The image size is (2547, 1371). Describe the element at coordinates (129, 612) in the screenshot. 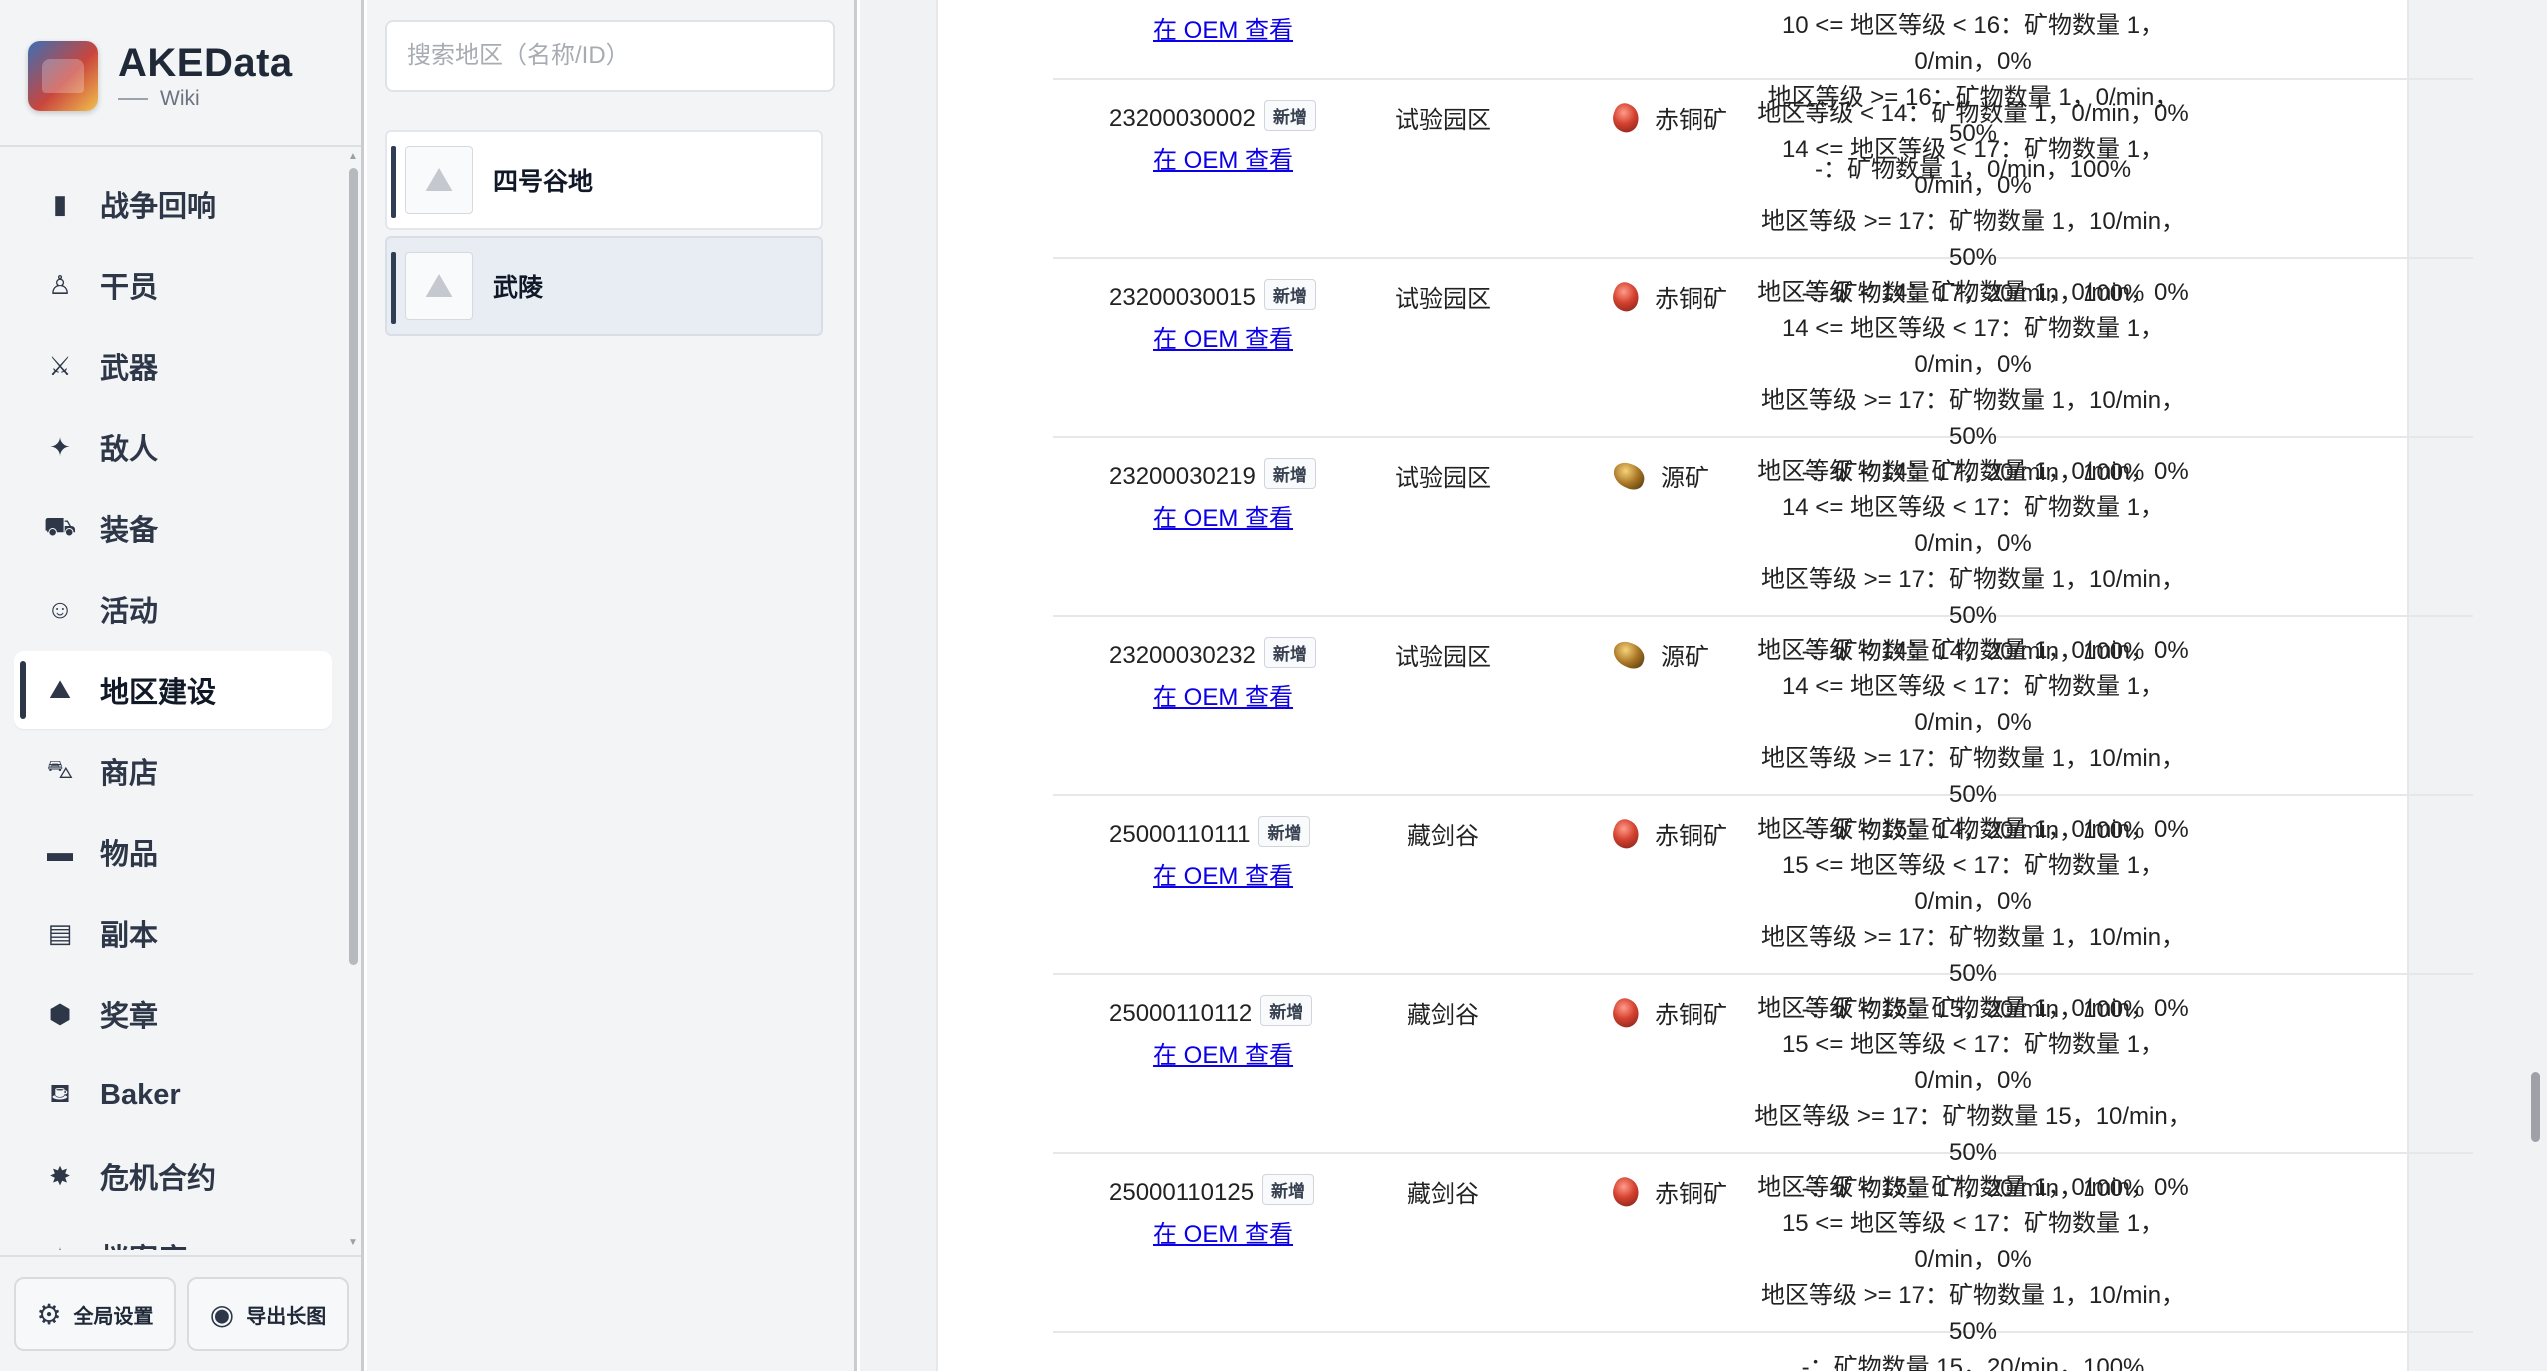

I see `sidebar-item-label: 活动` at that location.